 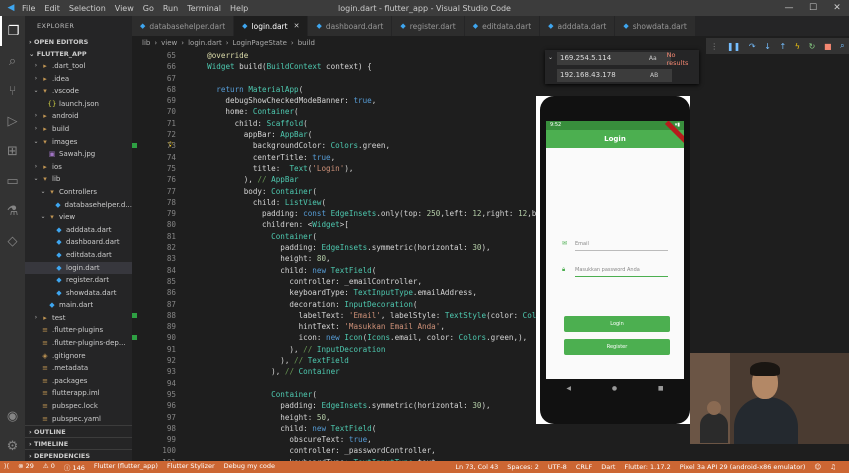 I want to click on login-button: Login, so click(x=617, y=324).